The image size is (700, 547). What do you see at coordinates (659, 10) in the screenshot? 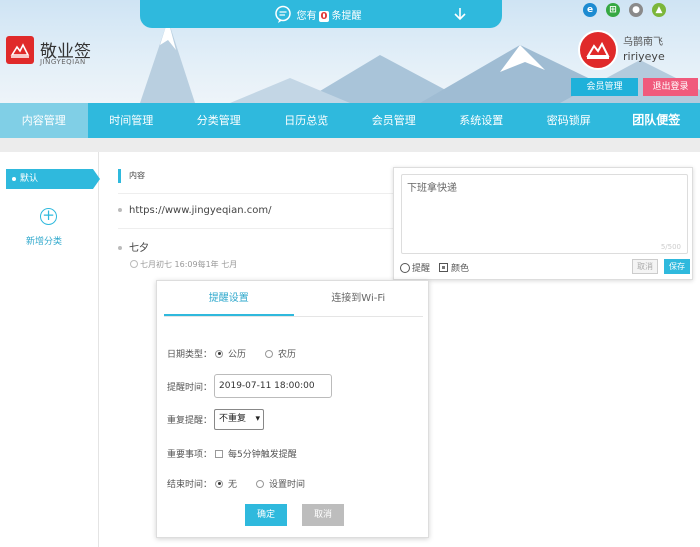
I see `android-icon: ▲` at bounding box center [659, 10].